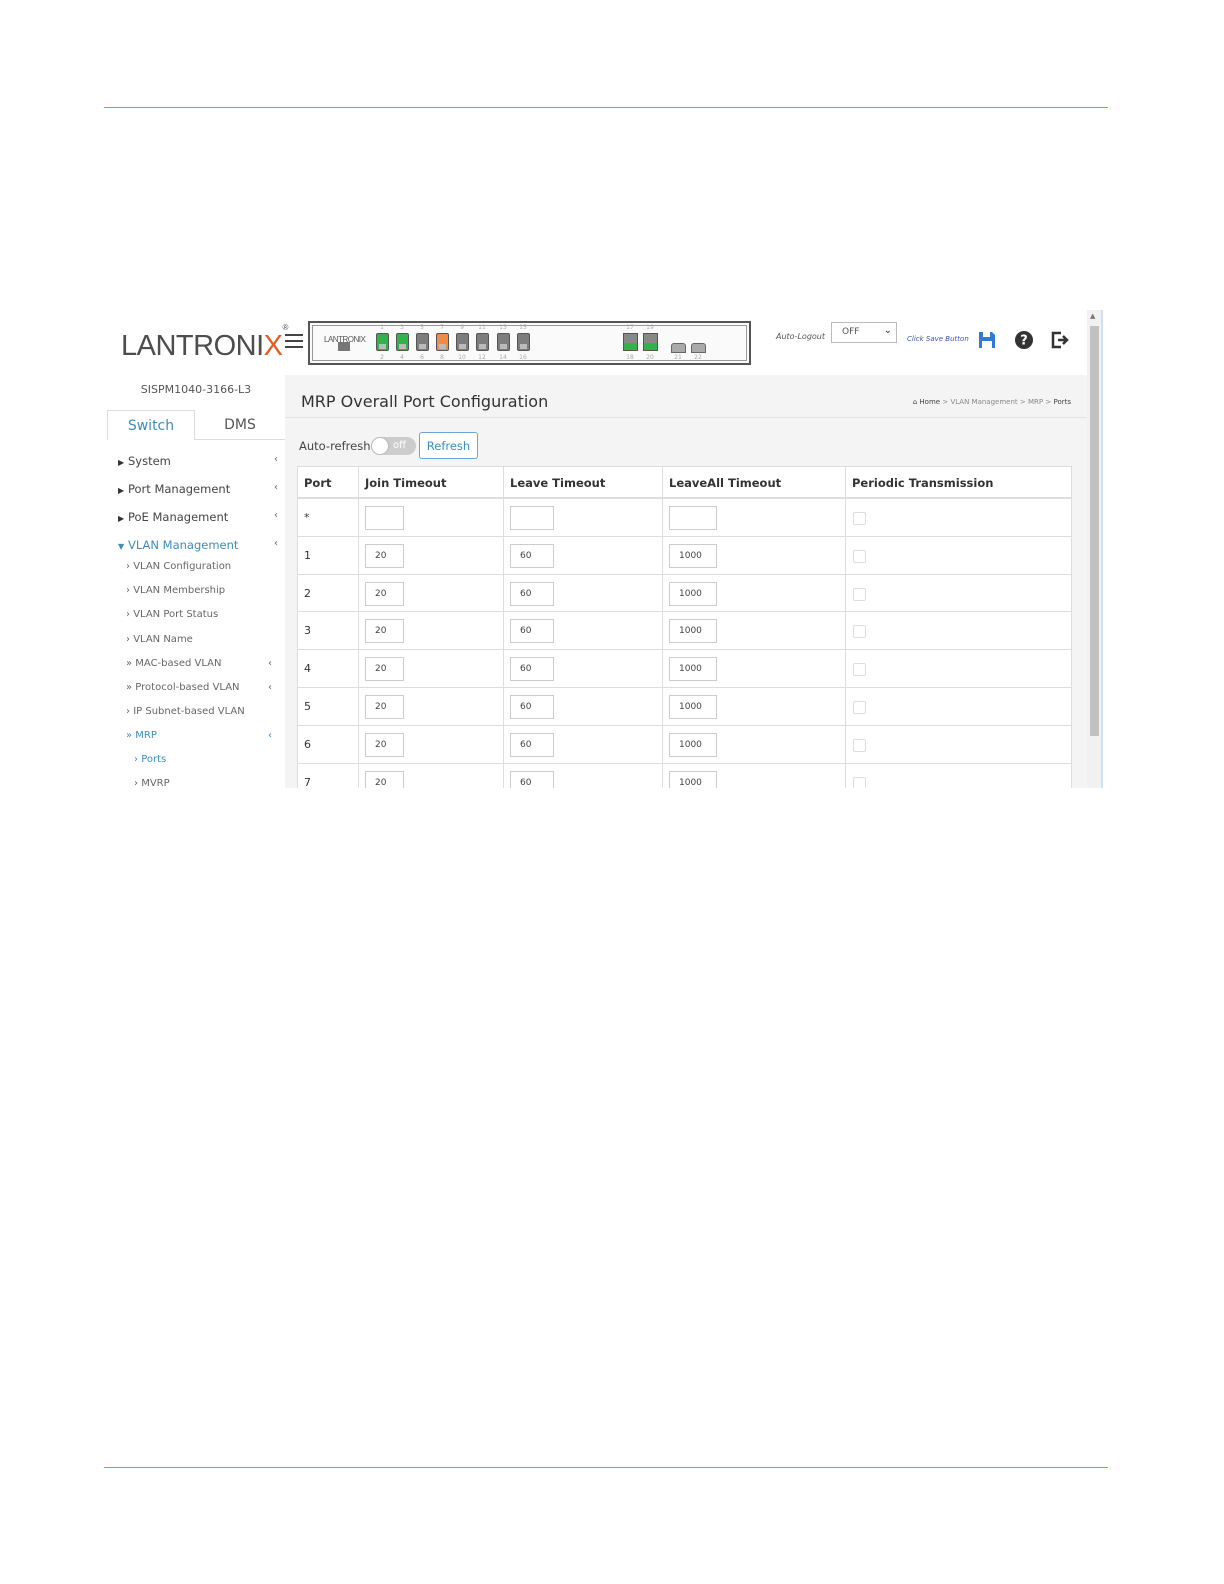  Describe the element at coordinates (393, 446) in the screenshot. I see `auto-refresh-toggle: off` at that location.